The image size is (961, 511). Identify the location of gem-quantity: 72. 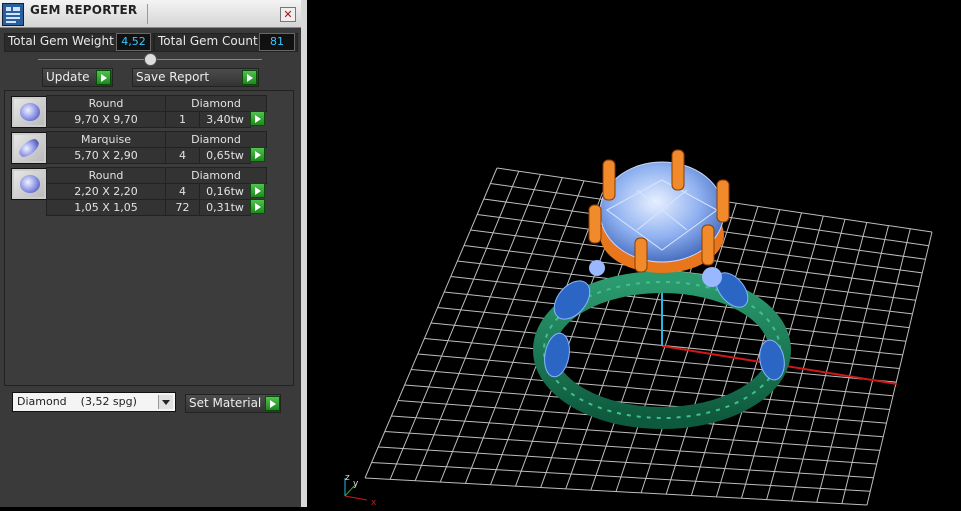
(182, 207).